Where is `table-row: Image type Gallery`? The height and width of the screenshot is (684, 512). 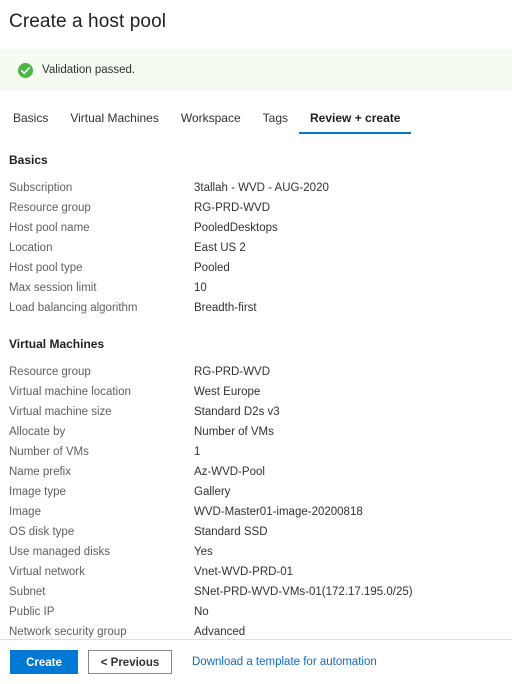 table-row: Image type Gallery is located at coordinates (256, 492).